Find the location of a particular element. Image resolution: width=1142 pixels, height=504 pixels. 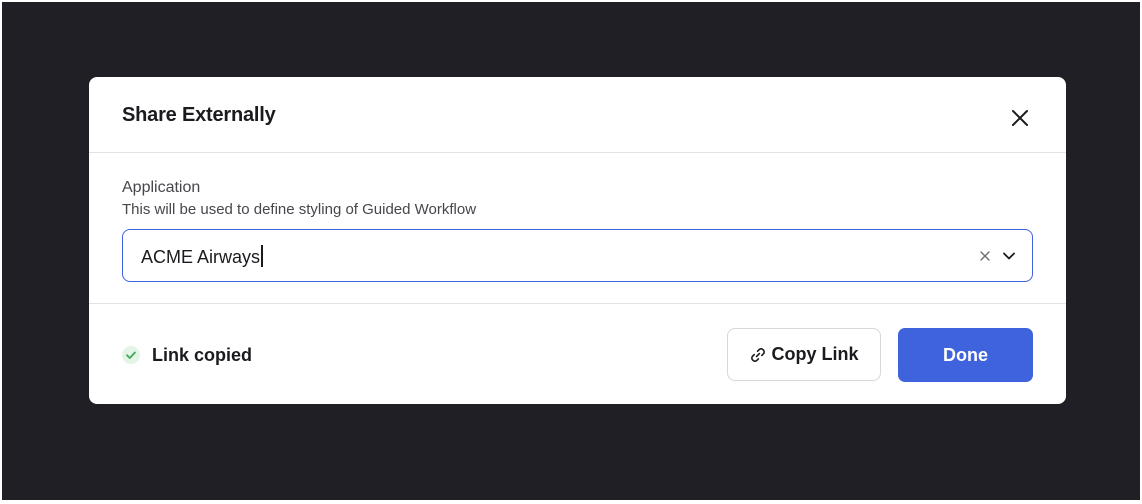

copy-link-label: Copy Link is located at coordinates (815, 354).